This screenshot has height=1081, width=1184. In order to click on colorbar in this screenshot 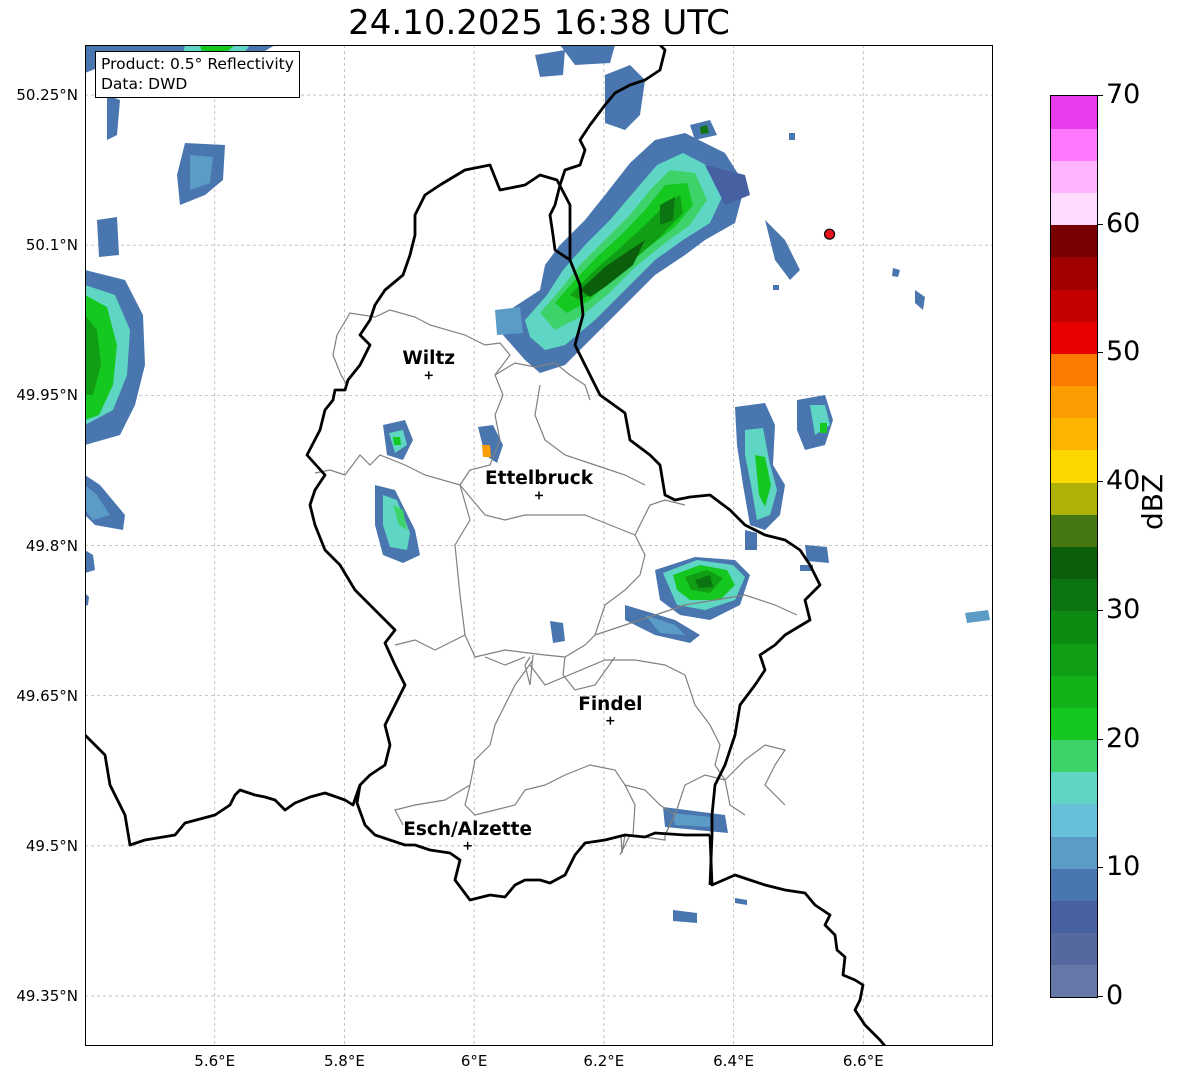, I will do `click(1074, 546)`.